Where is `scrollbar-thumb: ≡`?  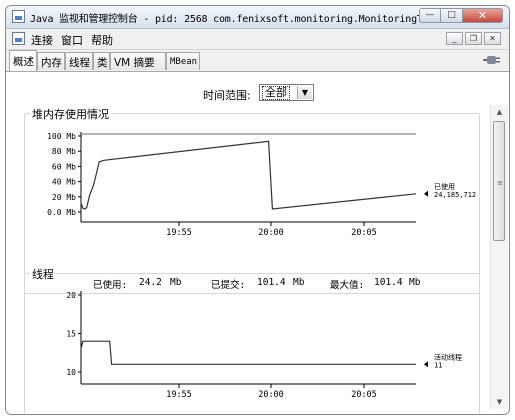 scrollbar-thumb: ≡ is located at coordinates (499, 181).